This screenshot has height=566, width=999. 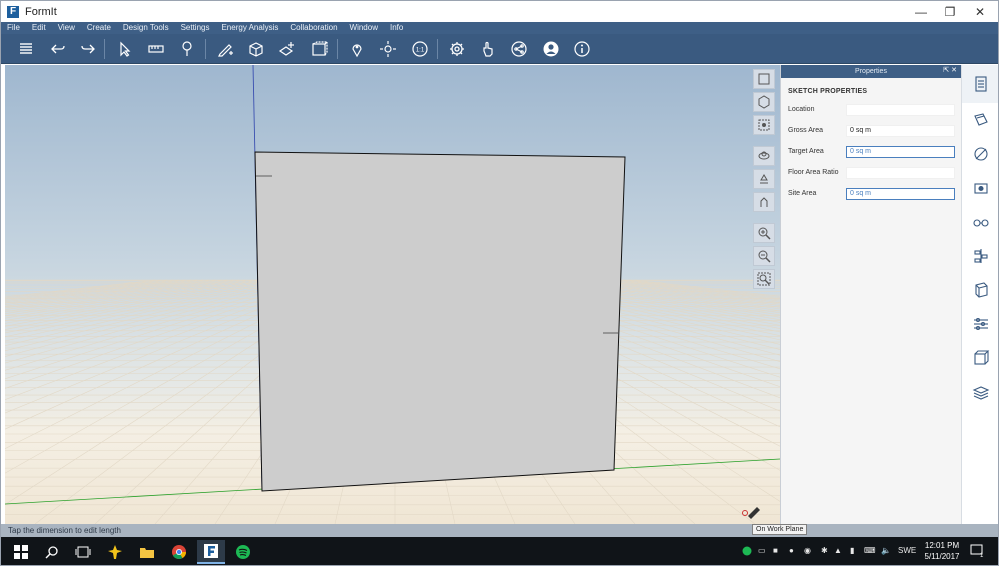 I want to click on chrome-icon, so click(x=179, y=552).